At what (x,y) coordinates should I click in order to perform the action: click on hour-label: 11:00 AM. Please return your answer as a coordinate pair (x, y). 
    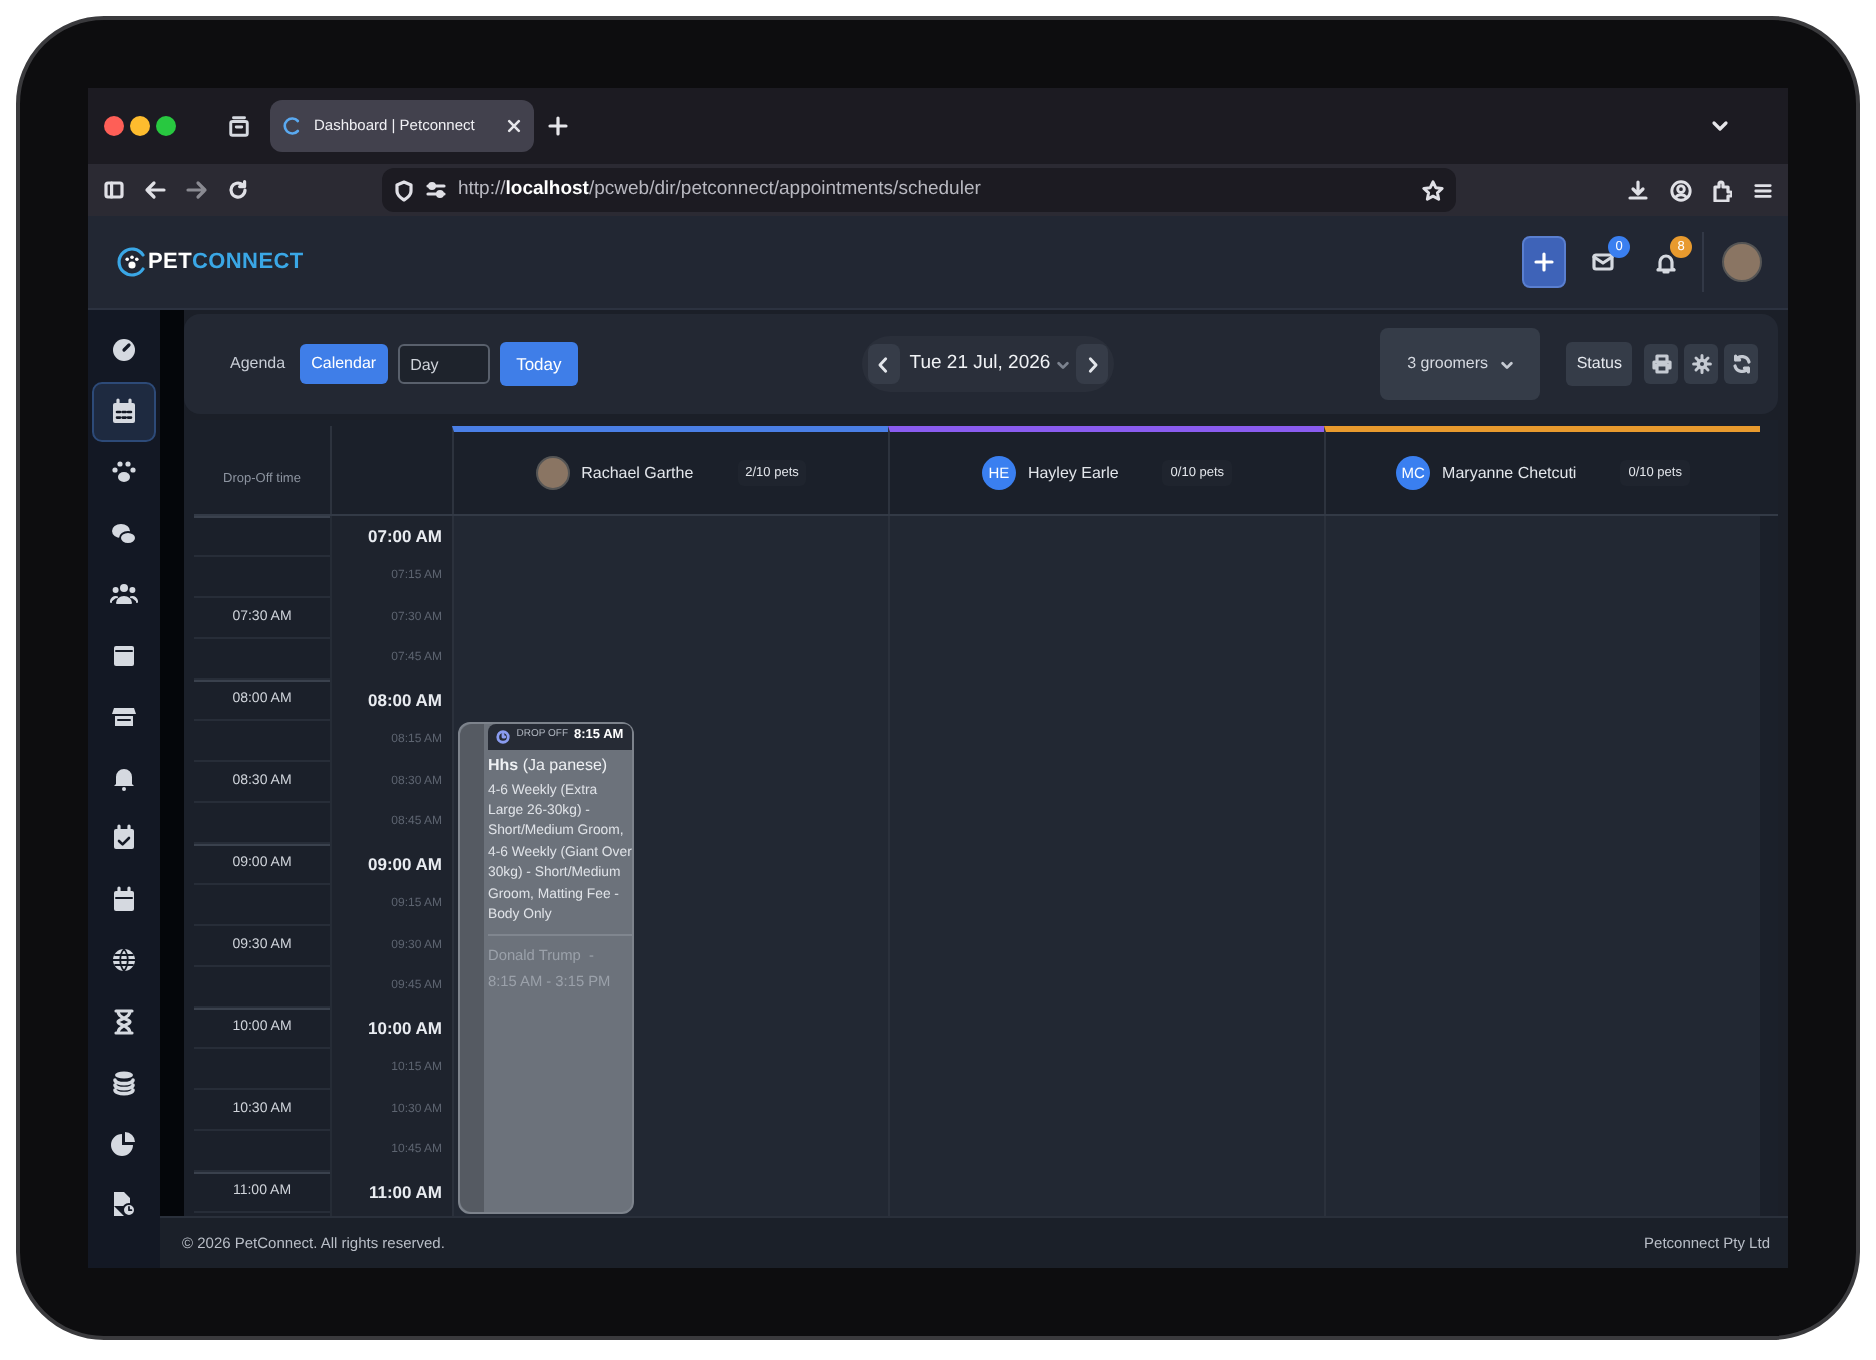
    Looking at the image, I should click on (405, 1192).